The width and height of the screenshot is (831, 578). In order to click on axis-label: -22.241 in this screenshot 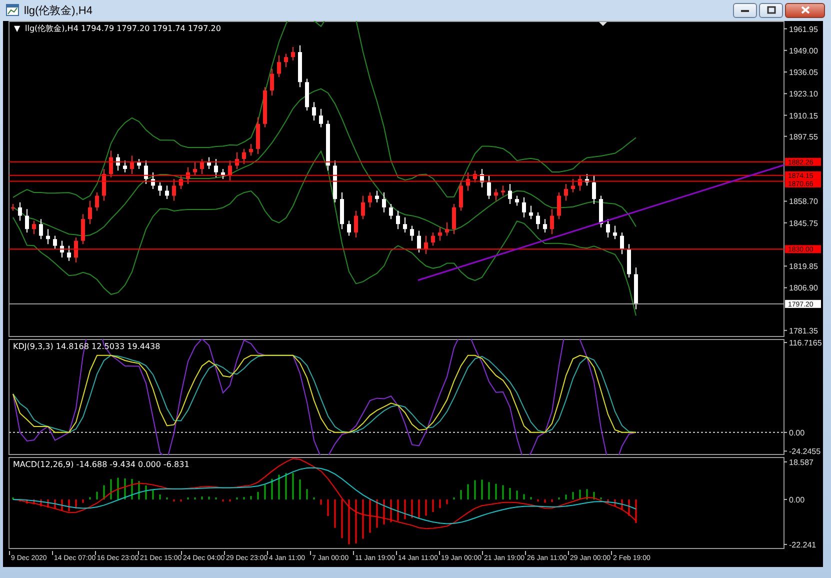, I will do `click(802, 544)`.